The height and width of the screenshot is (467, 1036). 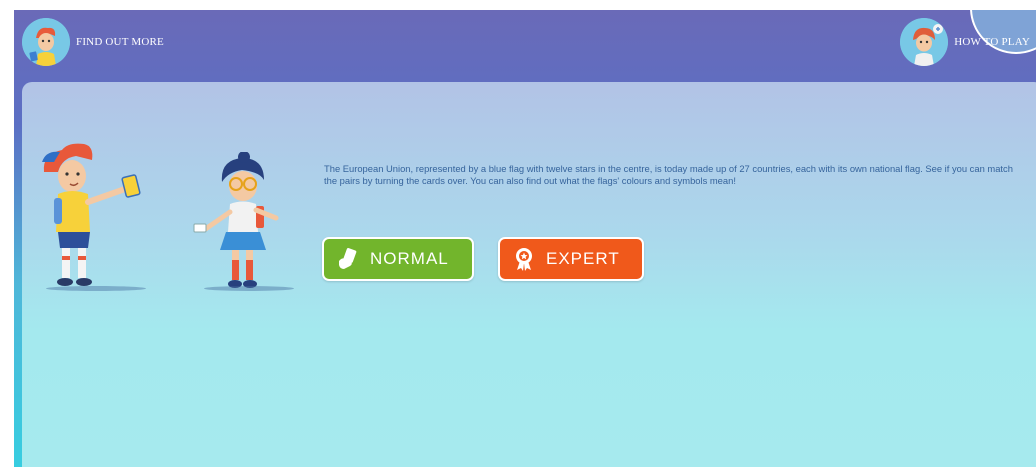 What do you see at coordinates (992, 42) in the screenshot?
I see `how-to-play-label: HOW TO PLAY` at bounding box center [992, 42].